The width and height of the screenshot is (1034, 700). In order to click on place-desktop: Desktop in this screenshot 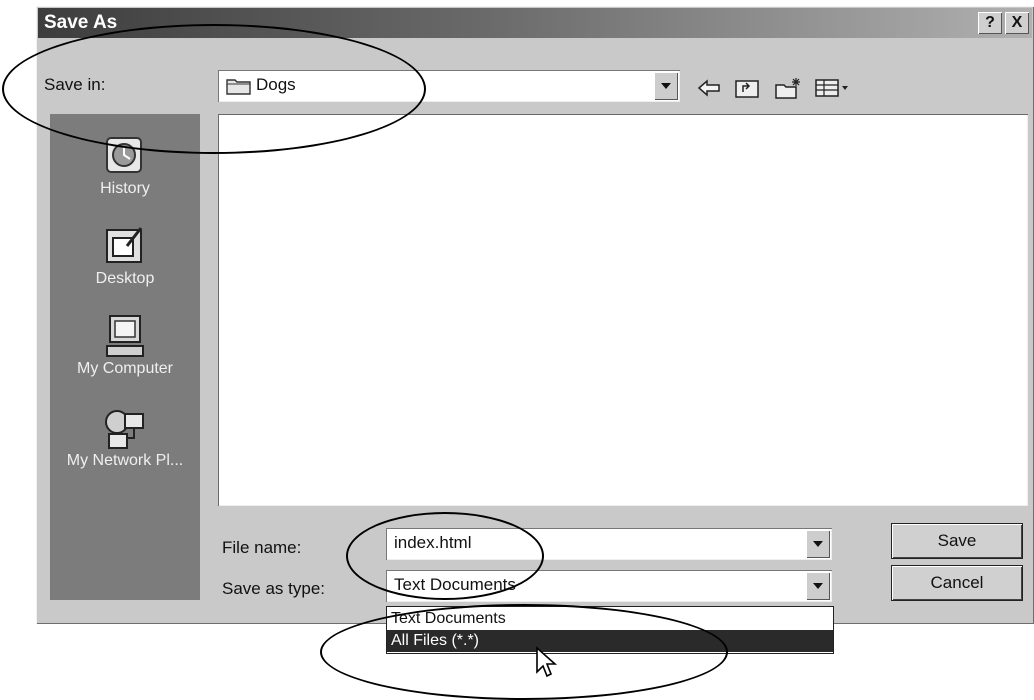, I will do `click(125, 255)`.